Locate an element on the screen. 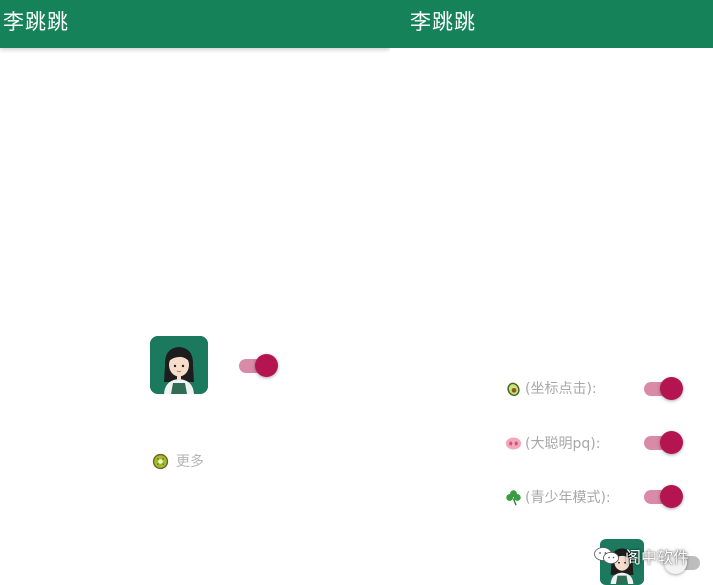 The height and width of the screenshot is (585, 713). teen-mode-toggle is located at coordinates (662, 496).